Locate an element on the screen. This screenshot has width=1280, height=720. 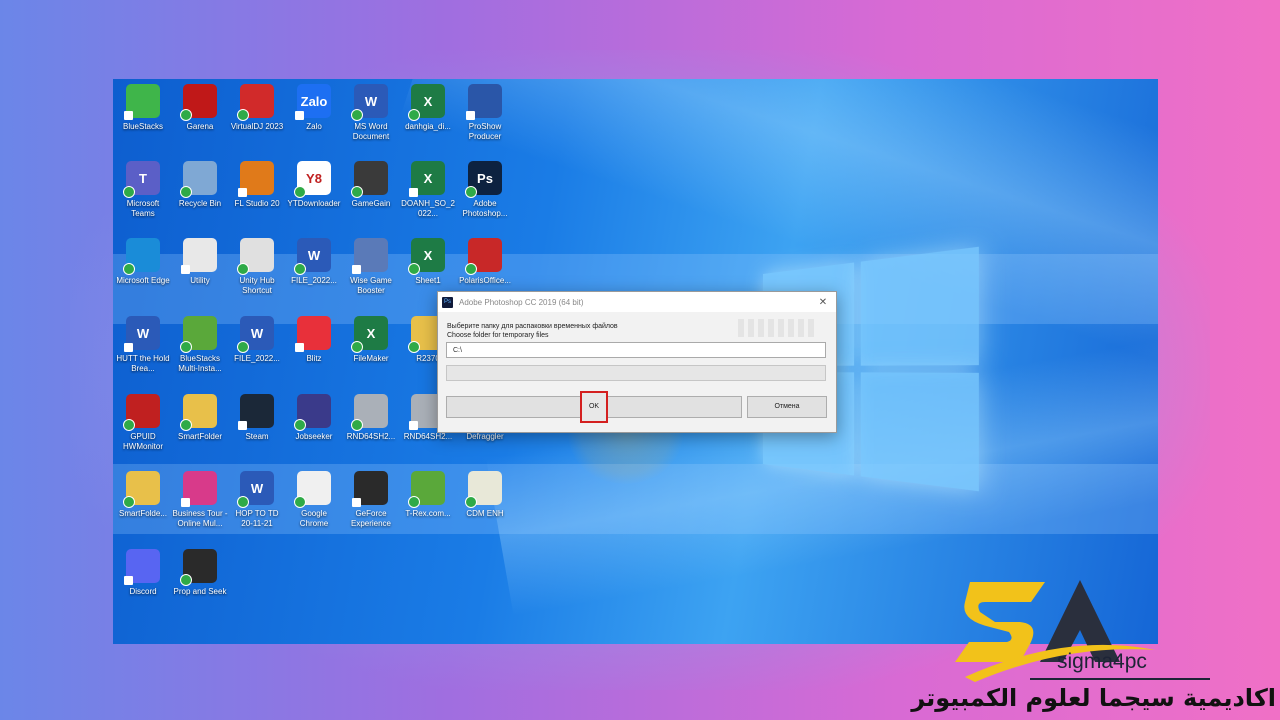
desktop-icon: Recycle Bin is located at coordinates (200, 190).